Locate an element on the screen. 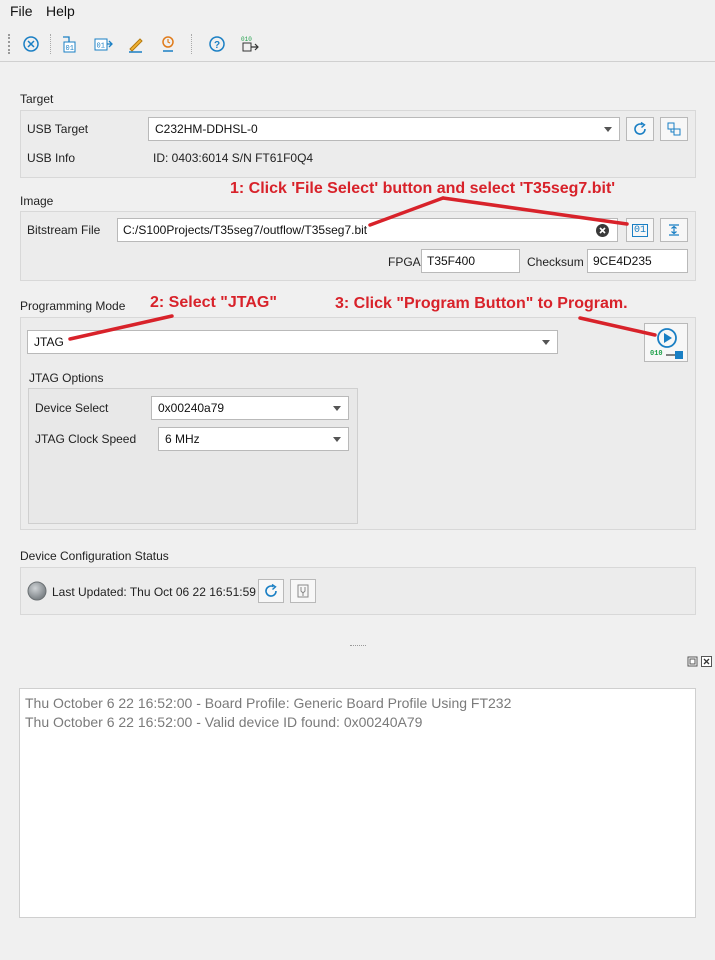  export-binary-icon: 01 is located at coordinates (103, 44).